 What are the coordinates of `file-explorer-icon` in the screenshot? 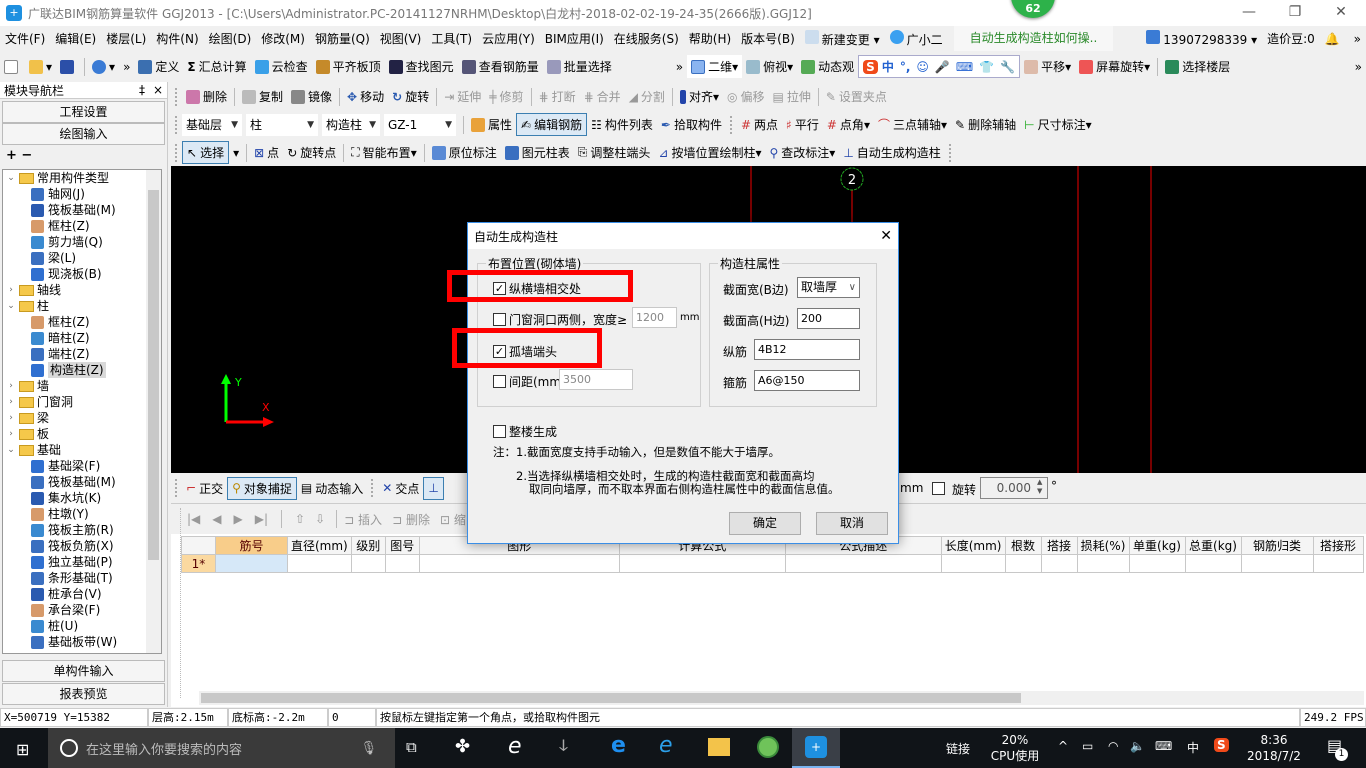 It's located at (719, 747).